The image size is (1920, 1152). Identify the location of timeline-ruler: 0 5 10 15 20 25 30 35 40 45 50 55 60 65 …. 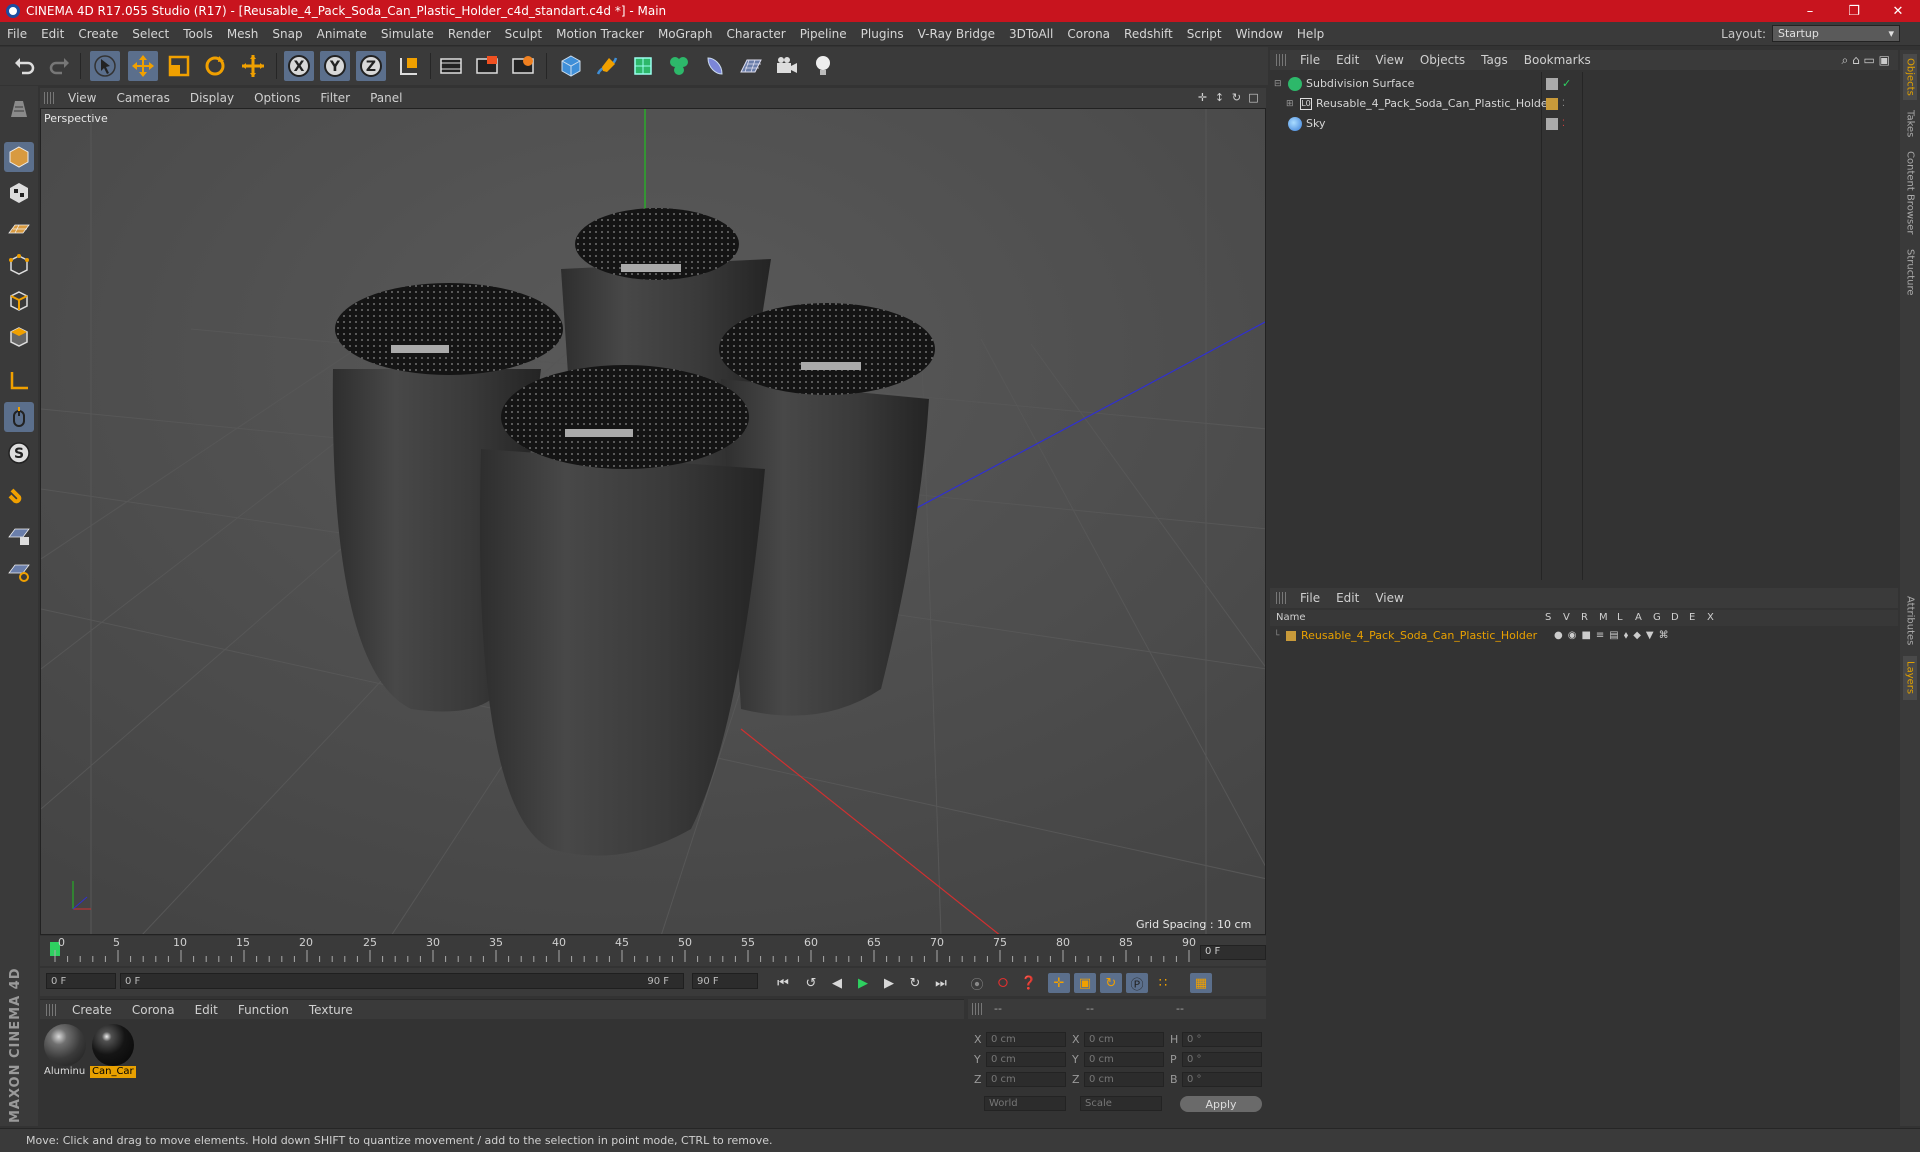
(653, 951).